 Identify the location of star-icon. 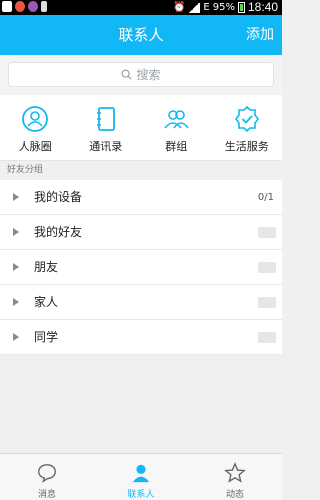
(235, 472).